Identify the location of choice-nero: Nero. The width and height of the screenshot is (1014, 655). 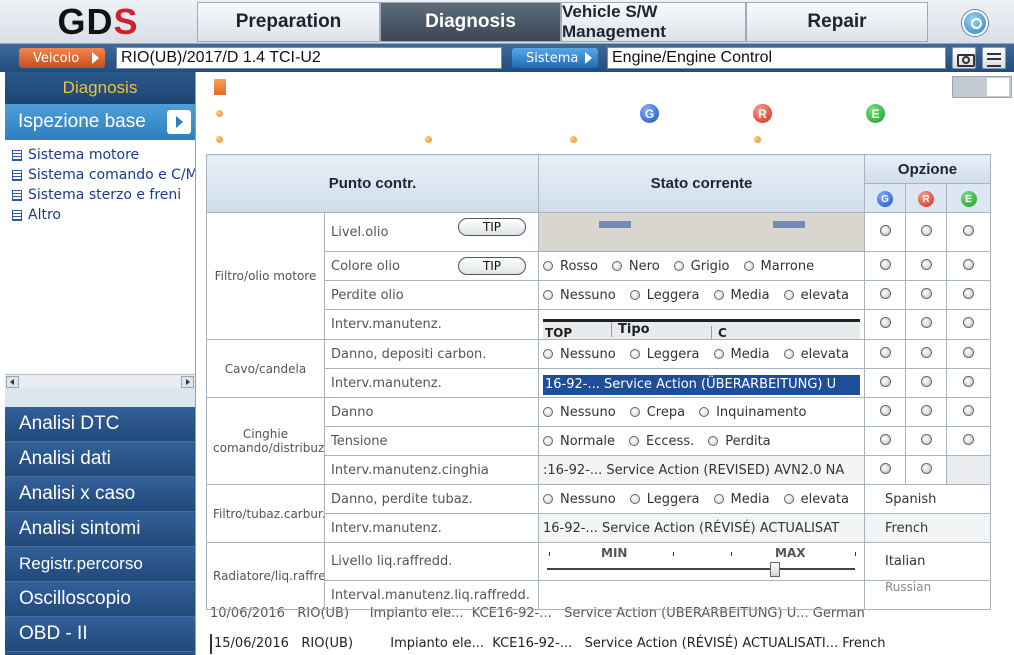
(635, 266).